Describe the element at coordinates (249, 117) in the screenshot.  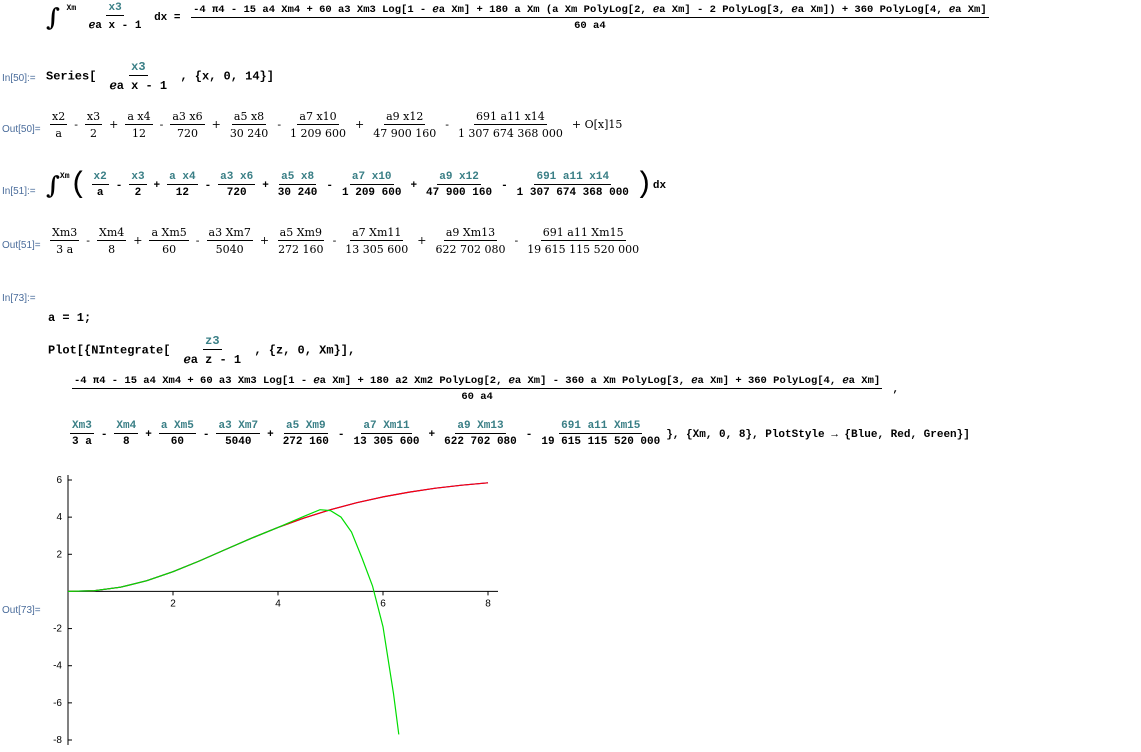
I see `term-numerator: a5 x8` at that location.